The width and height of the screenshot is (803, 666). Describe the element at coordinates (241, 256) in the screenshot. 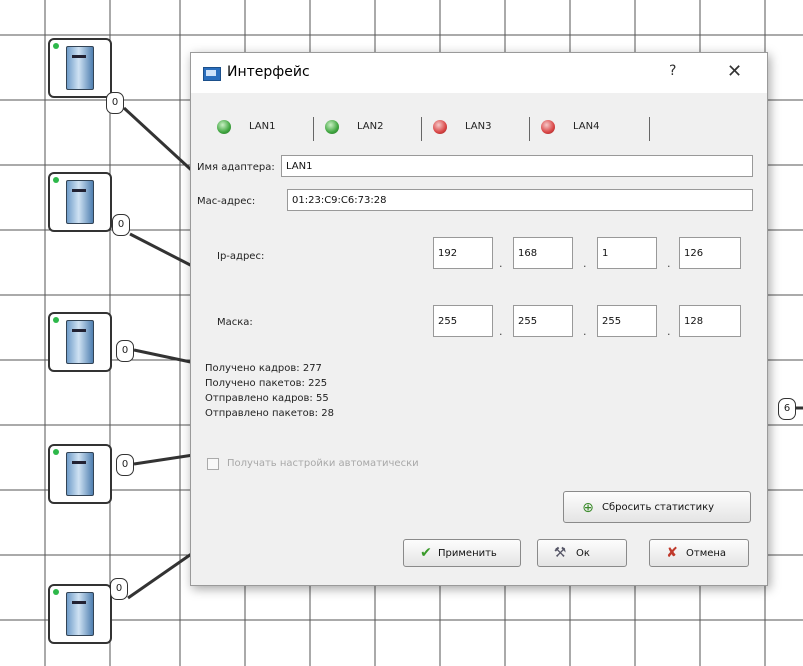

I see `ip-address-label: Ip-адрес:` at that location.